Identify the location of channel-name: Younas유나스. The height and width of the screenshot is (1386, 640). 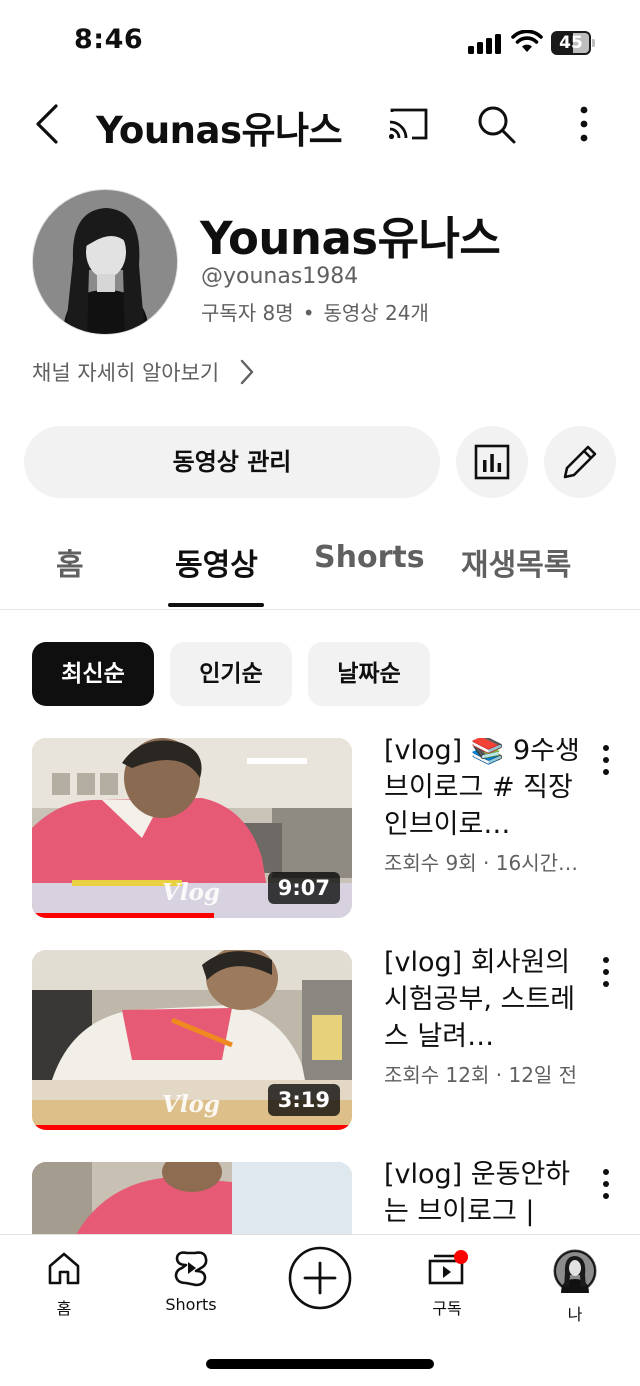
(350, 238).